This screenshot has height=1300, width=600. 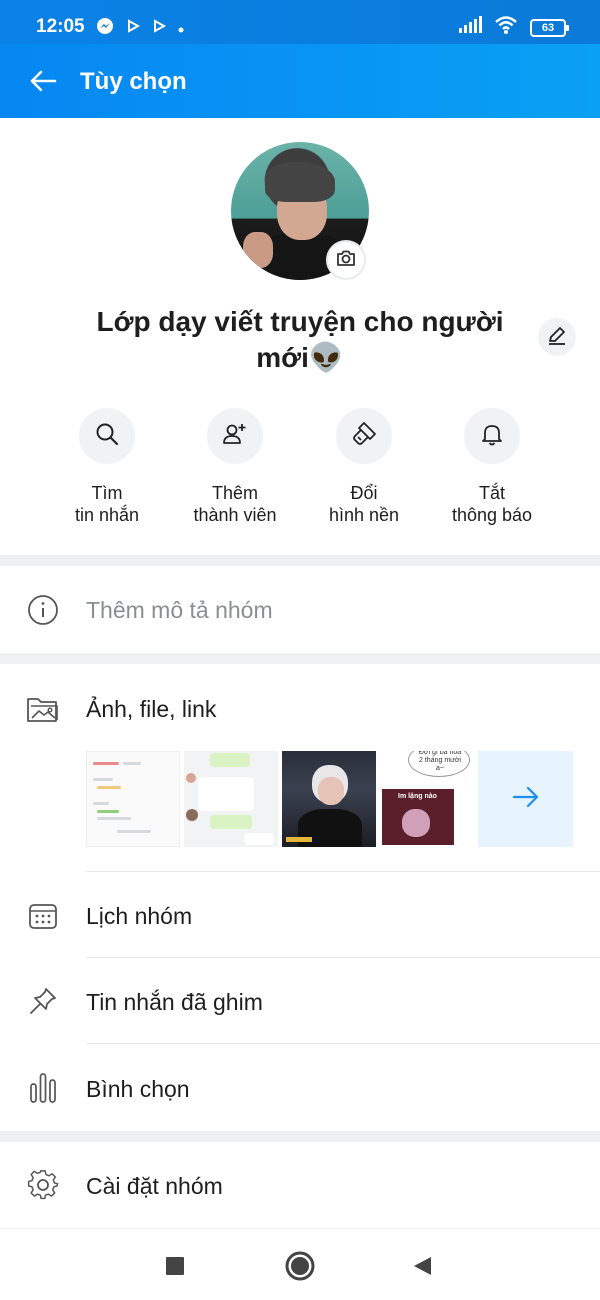 I want to click on action-label: Tìm tin nhắn, so click(x=107, y=504).